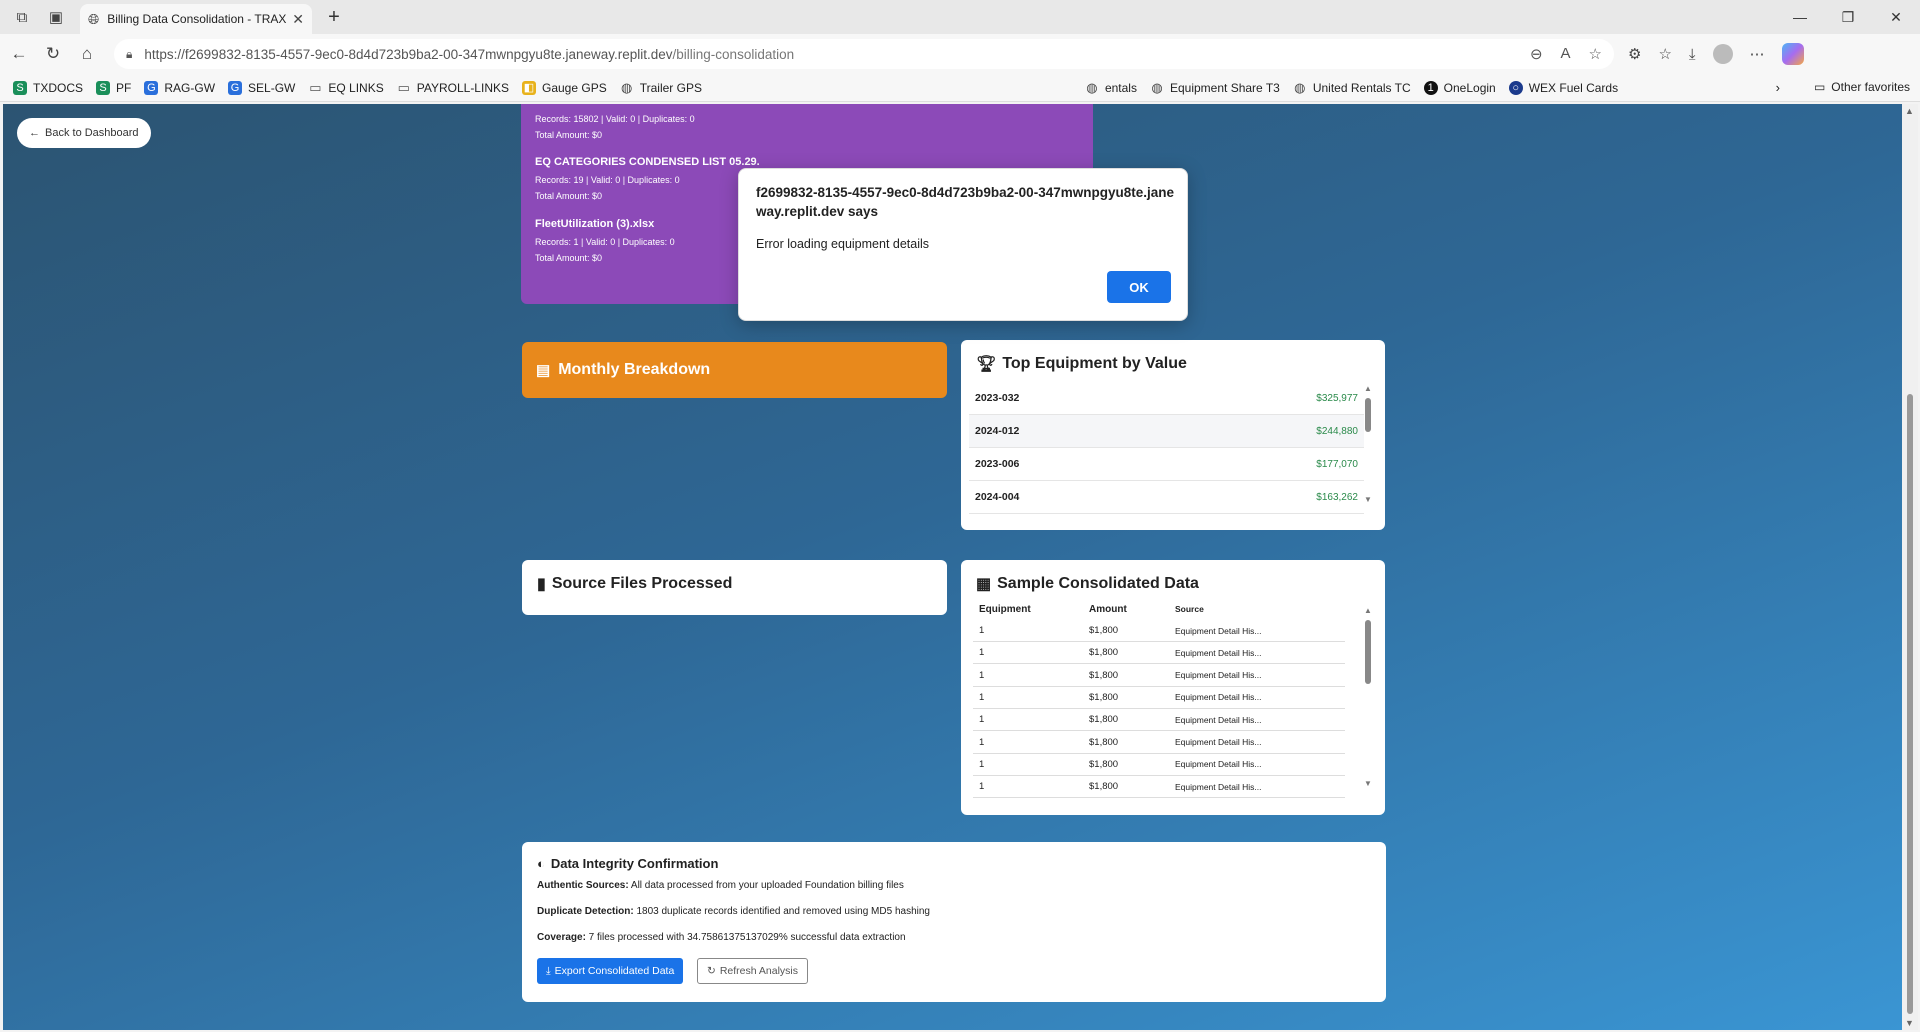  What do you see at coordinates (1800, 17) in the screenshot?
I see `minimize-button: —` at bounding box center [1800, 17].